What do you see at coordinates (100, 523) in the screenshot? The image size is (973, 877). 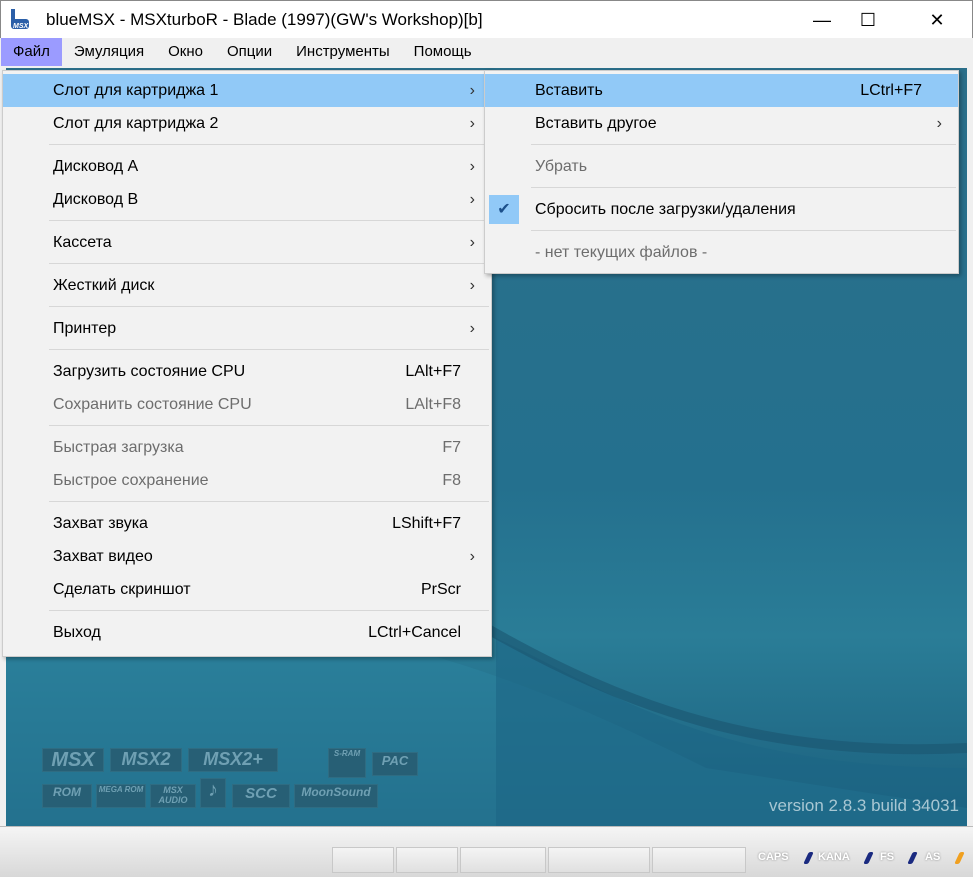 I see `label: Захват звука` at bounding box center [100, 523].